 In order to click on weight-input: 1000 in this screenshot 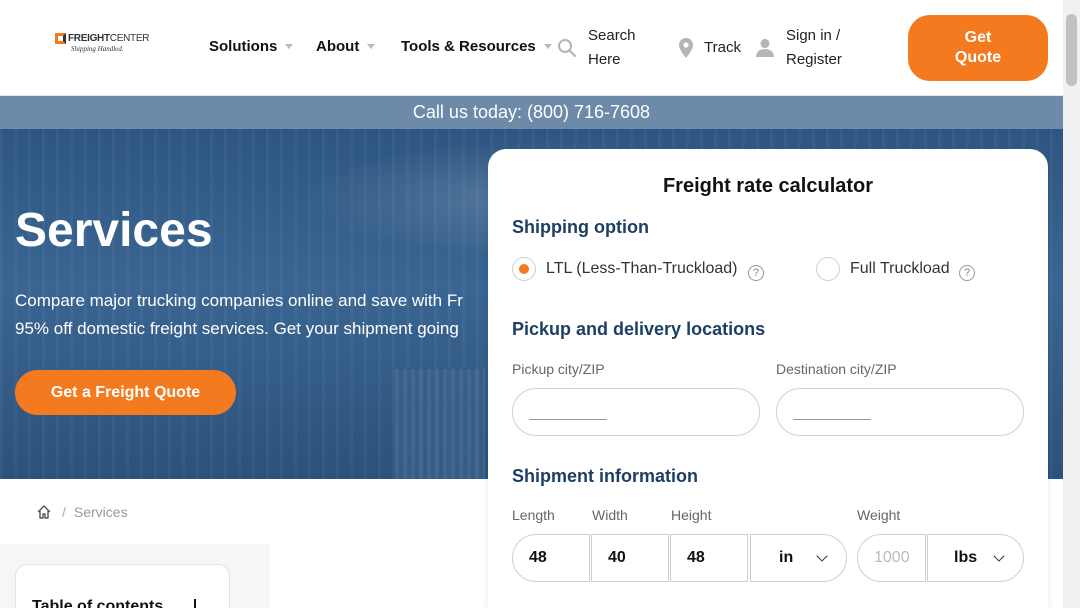, I will do `click(891, 558)`.